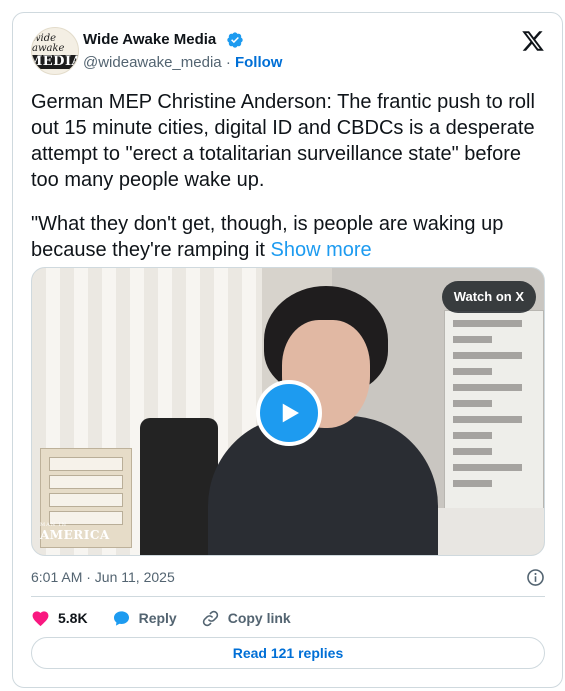 The height and width of the screenshot is (691, 565). I want to click on link-icon, so click(210, 618).